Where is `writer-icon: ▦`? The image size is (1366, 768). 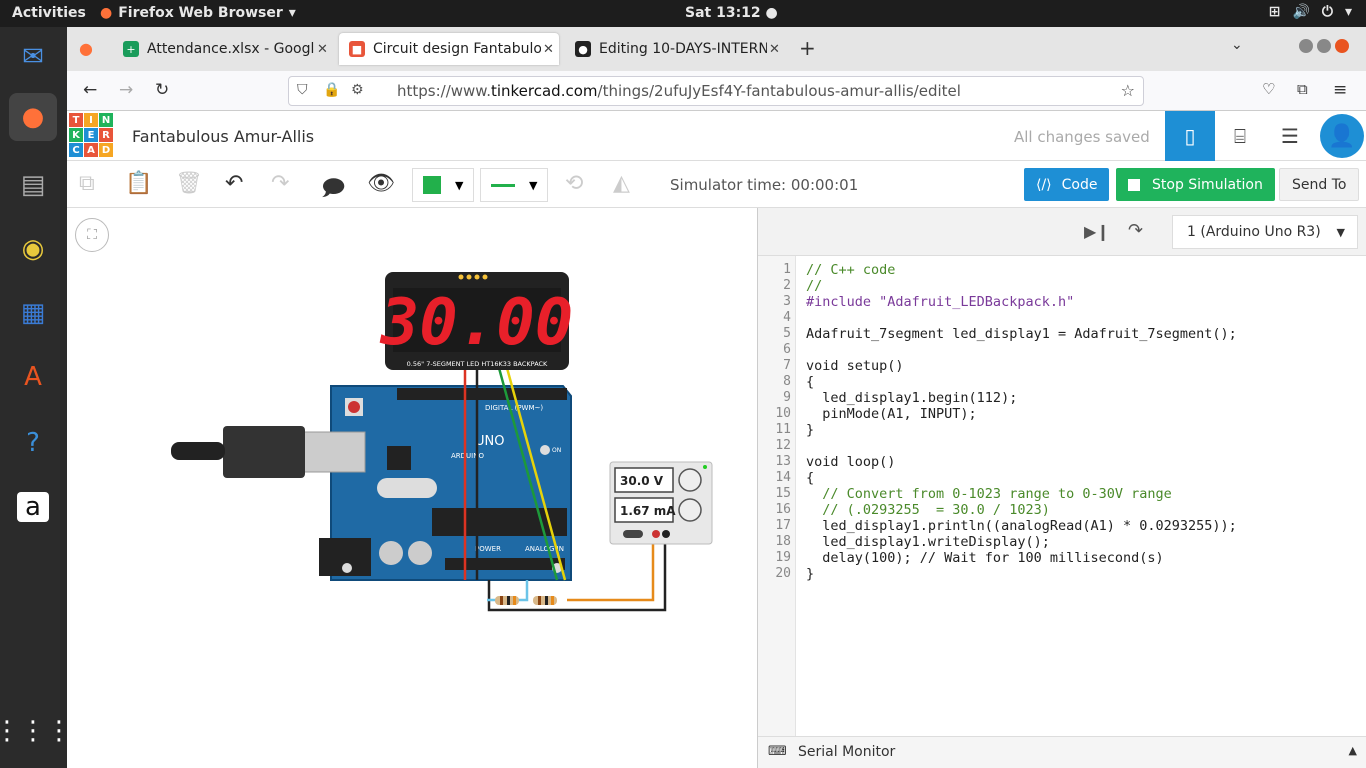 writer-icon: ▦ is located at coordinates (33, 313).